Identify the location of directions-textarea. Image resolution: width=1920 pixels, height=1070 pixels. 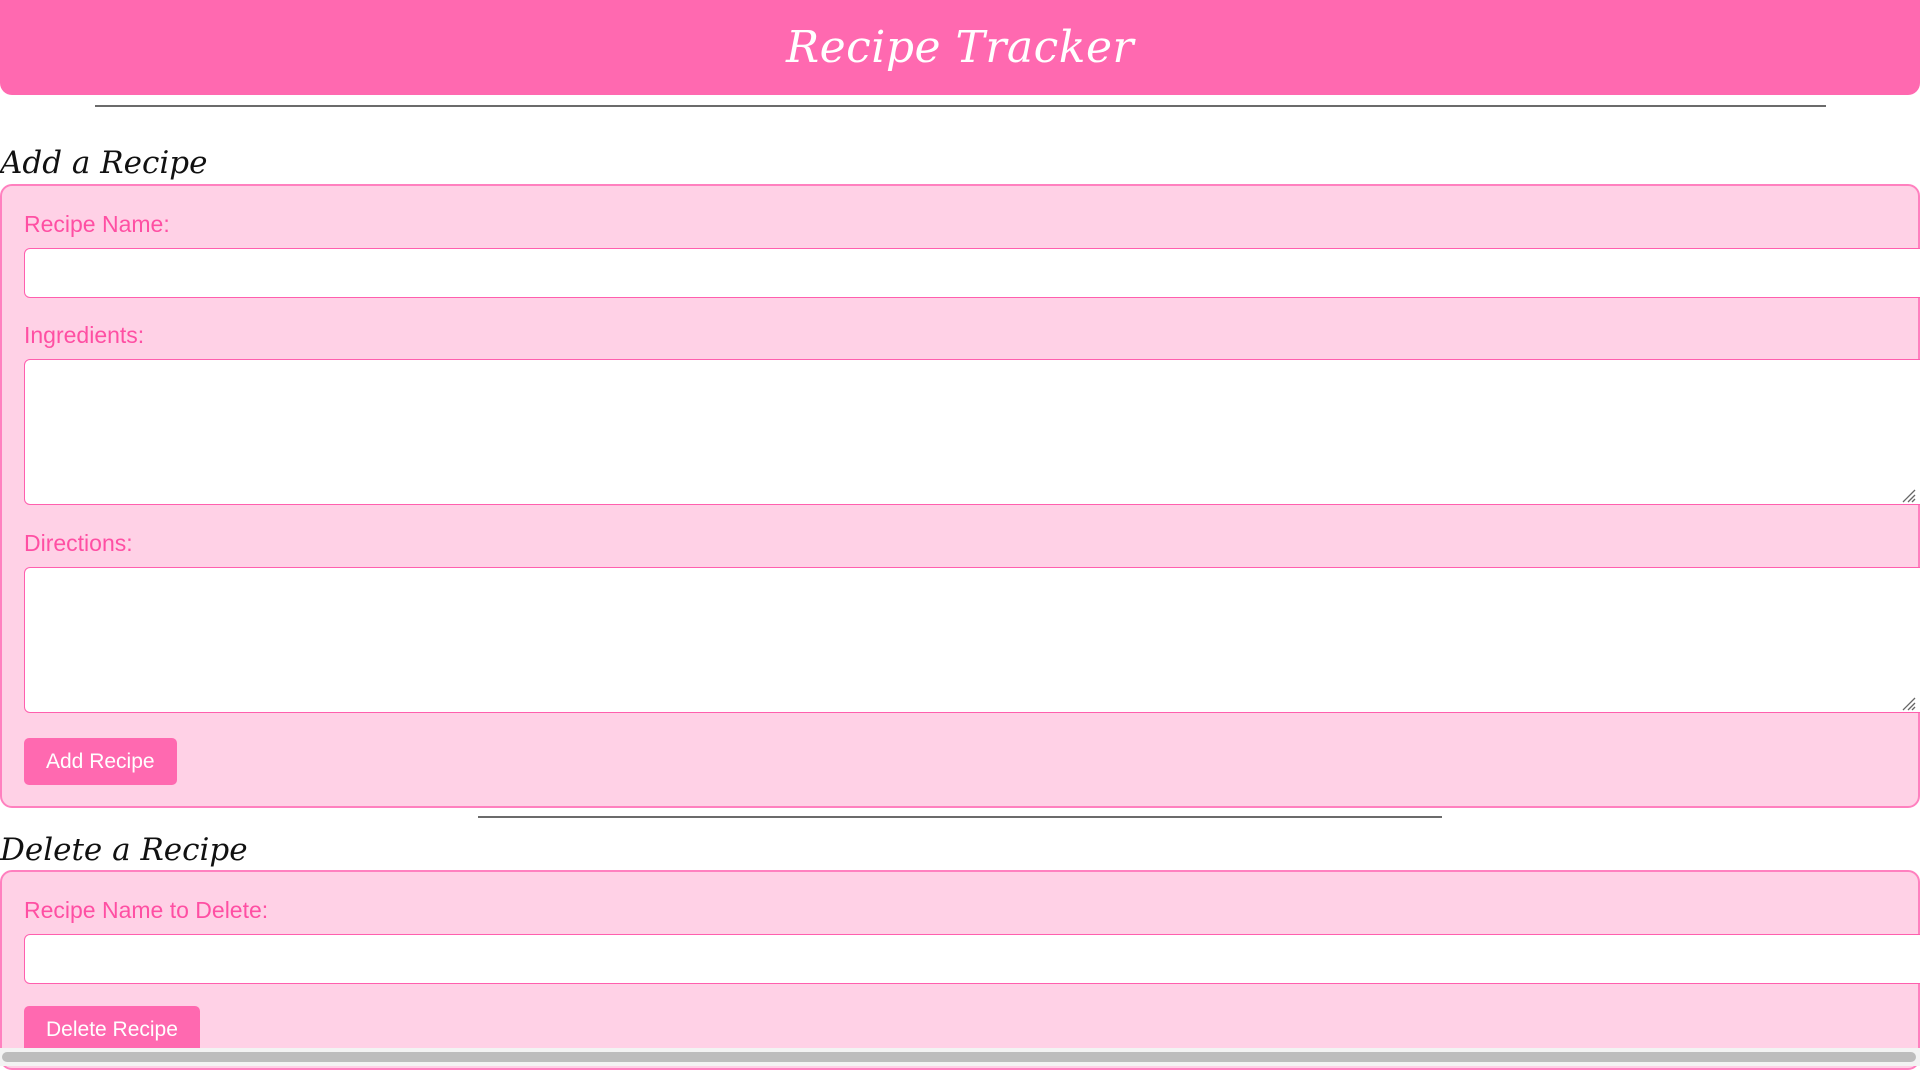
(972, 640).